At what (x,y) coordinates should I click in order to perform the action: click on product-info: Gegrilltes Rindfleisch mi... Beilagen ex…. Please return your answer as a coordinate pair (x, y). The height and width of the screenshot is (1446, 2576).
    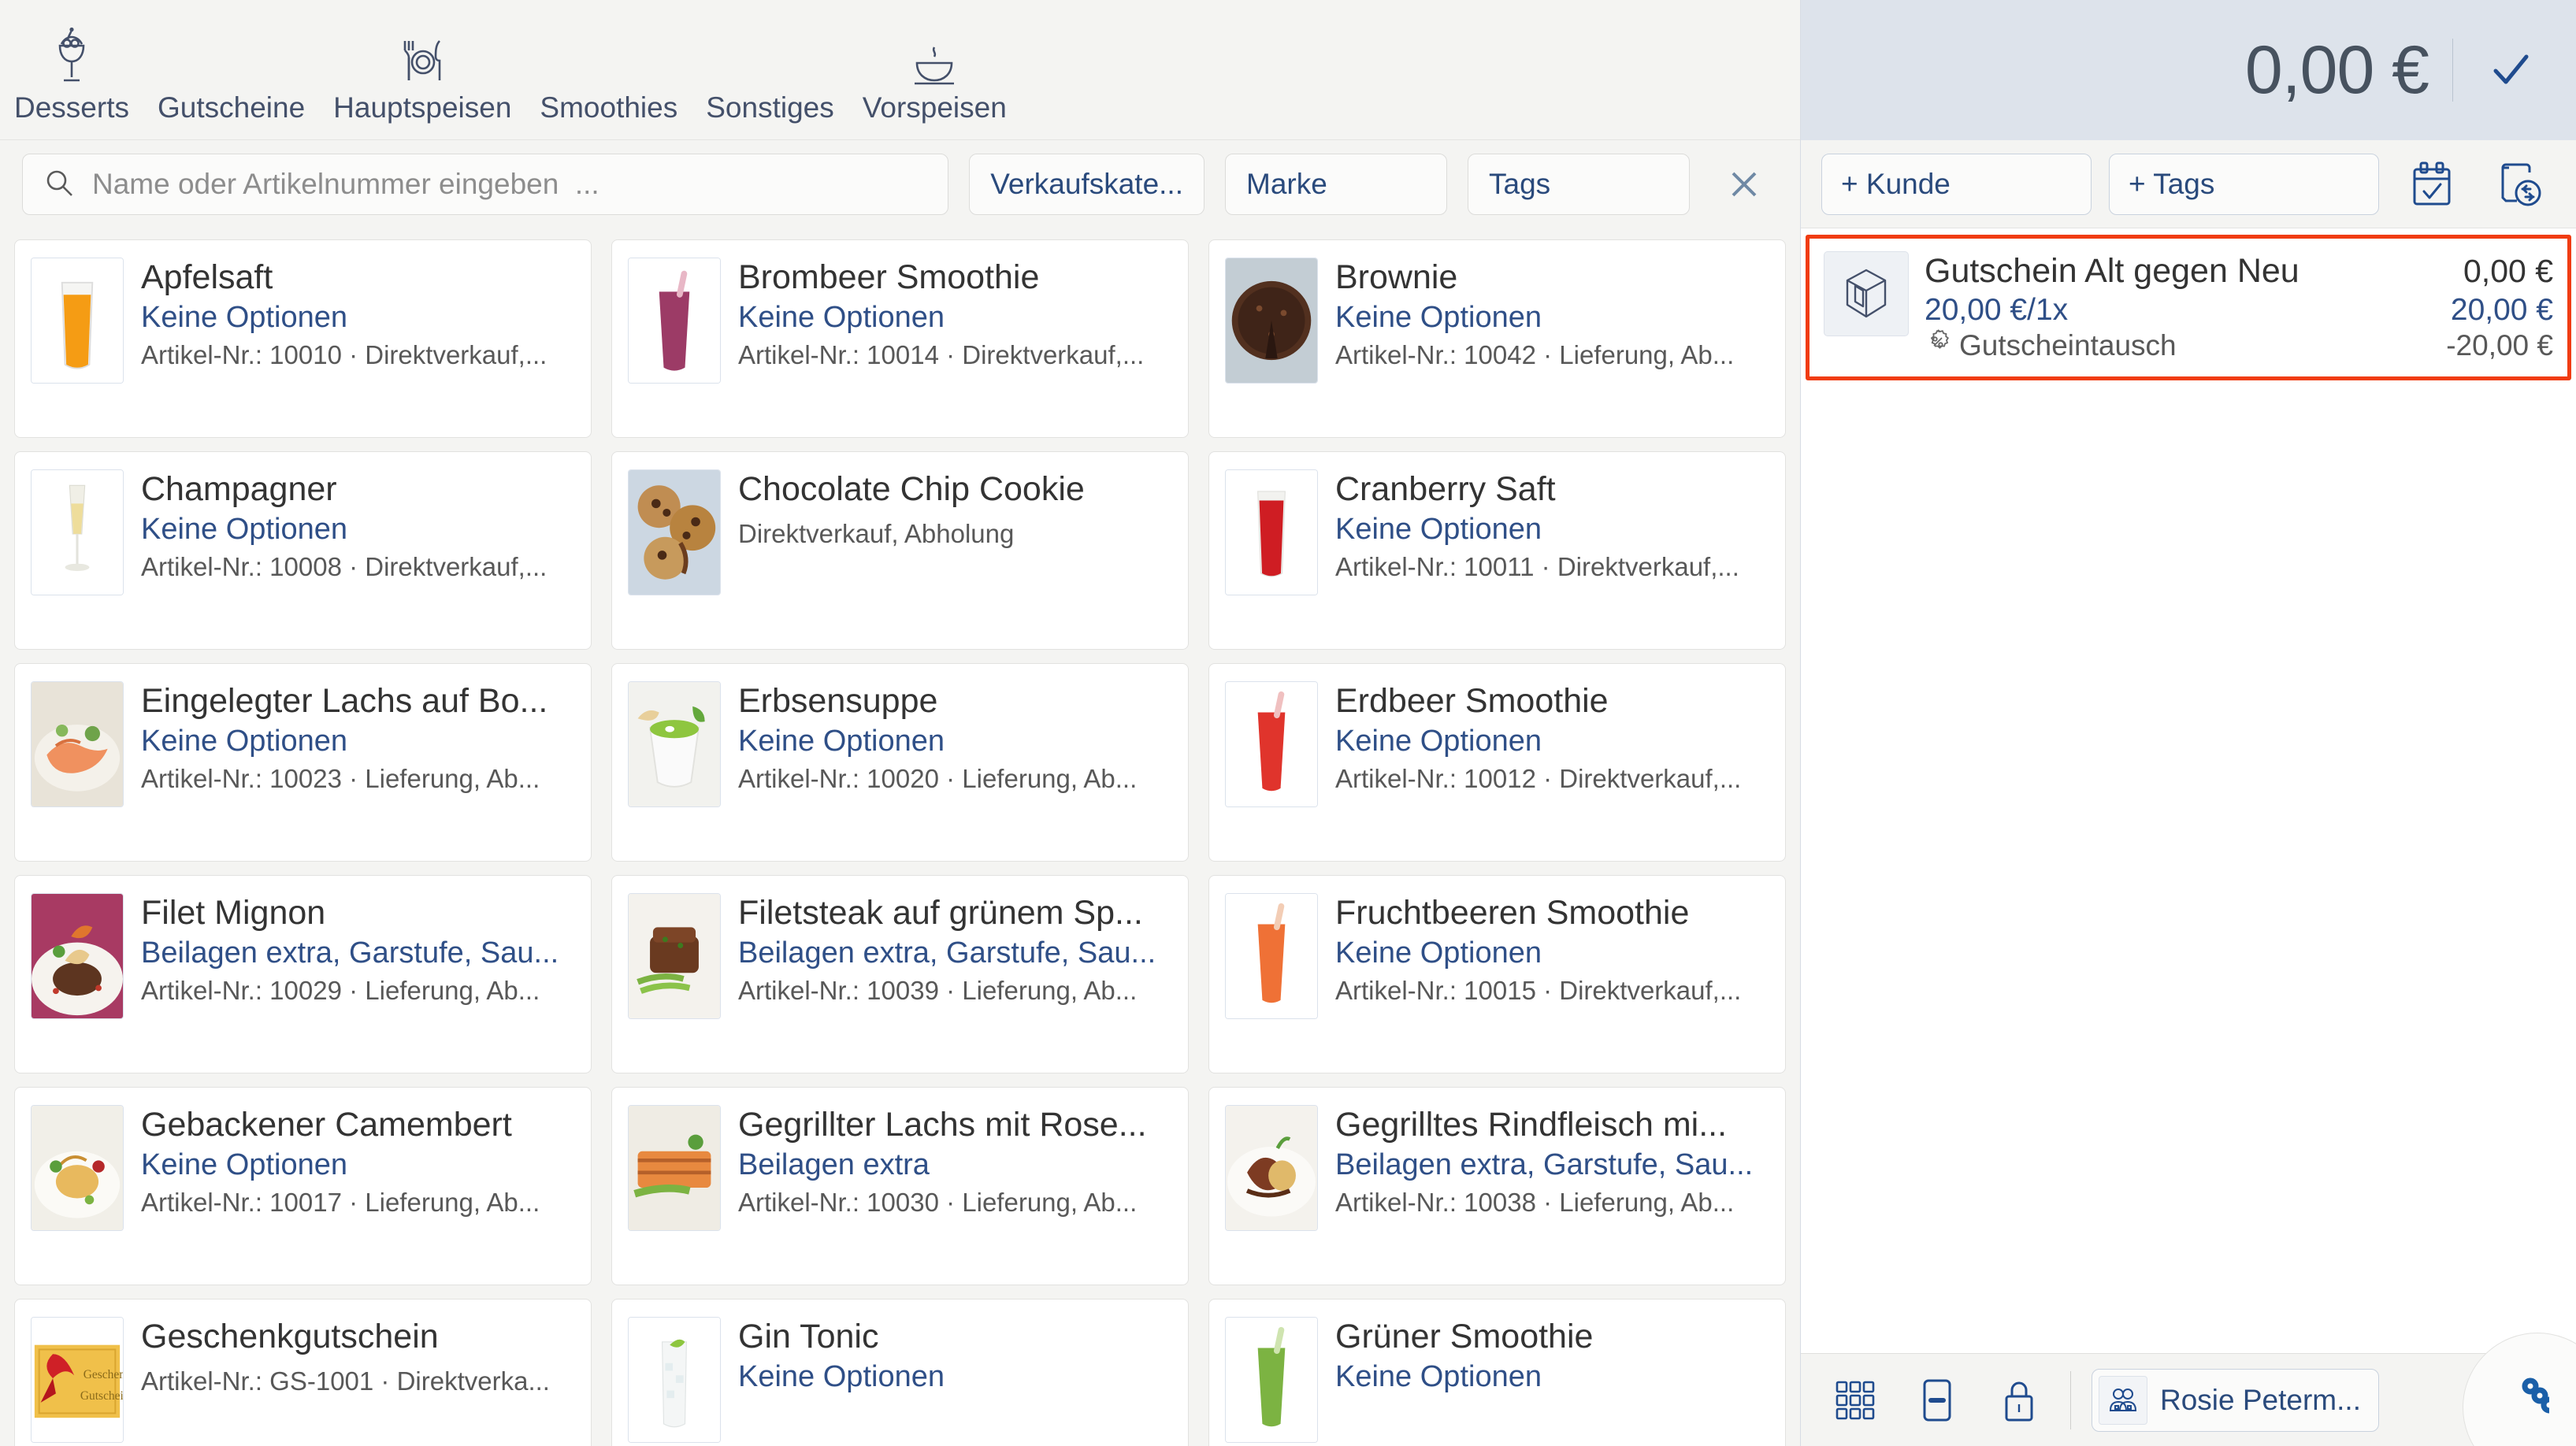
    Looking at the image, I should click on (1552, 1161).